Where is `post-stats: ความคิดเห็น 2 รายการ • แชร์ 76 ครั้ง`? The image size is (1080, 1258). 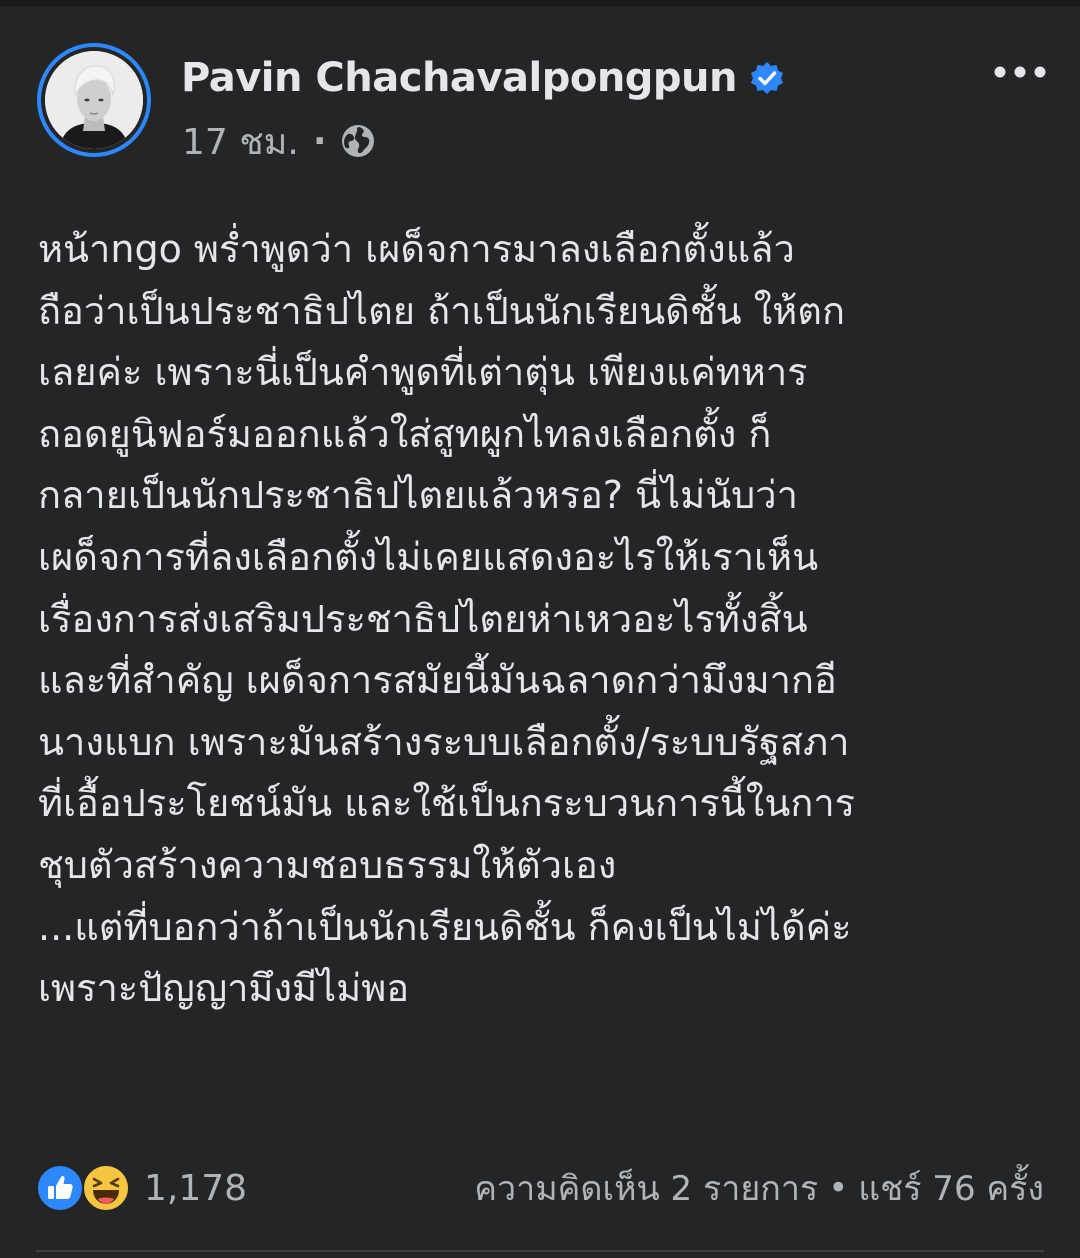
post-stats: ความคิดเห็น 2 รายการ • แชร์ 76 ครั้ง is located at coordinates (759, 1188).